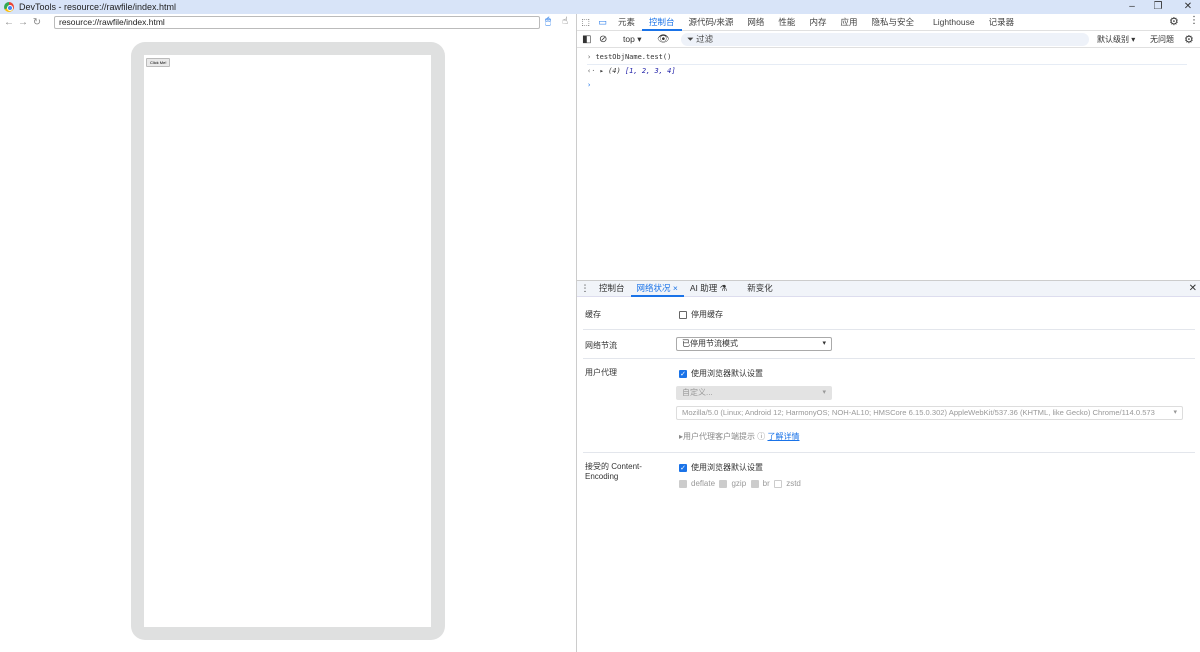 The image size is (1200, 652). What do you see at coordinates (755, 22) in the screenshot?
I see `tab-network: 网络` at bounding box center [755, 22].